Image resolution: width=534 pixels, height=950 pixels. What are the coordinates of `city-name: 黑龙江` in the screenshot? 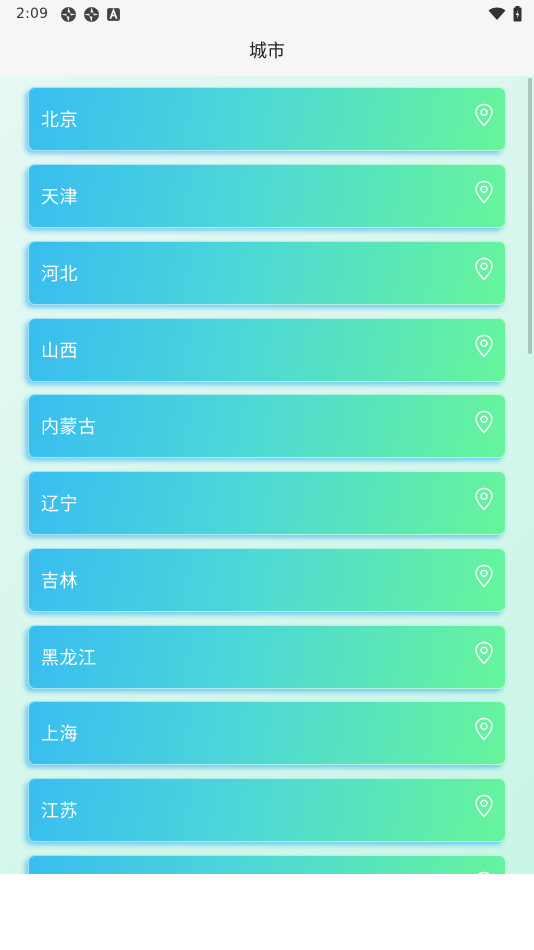 It's located at (69, 658).